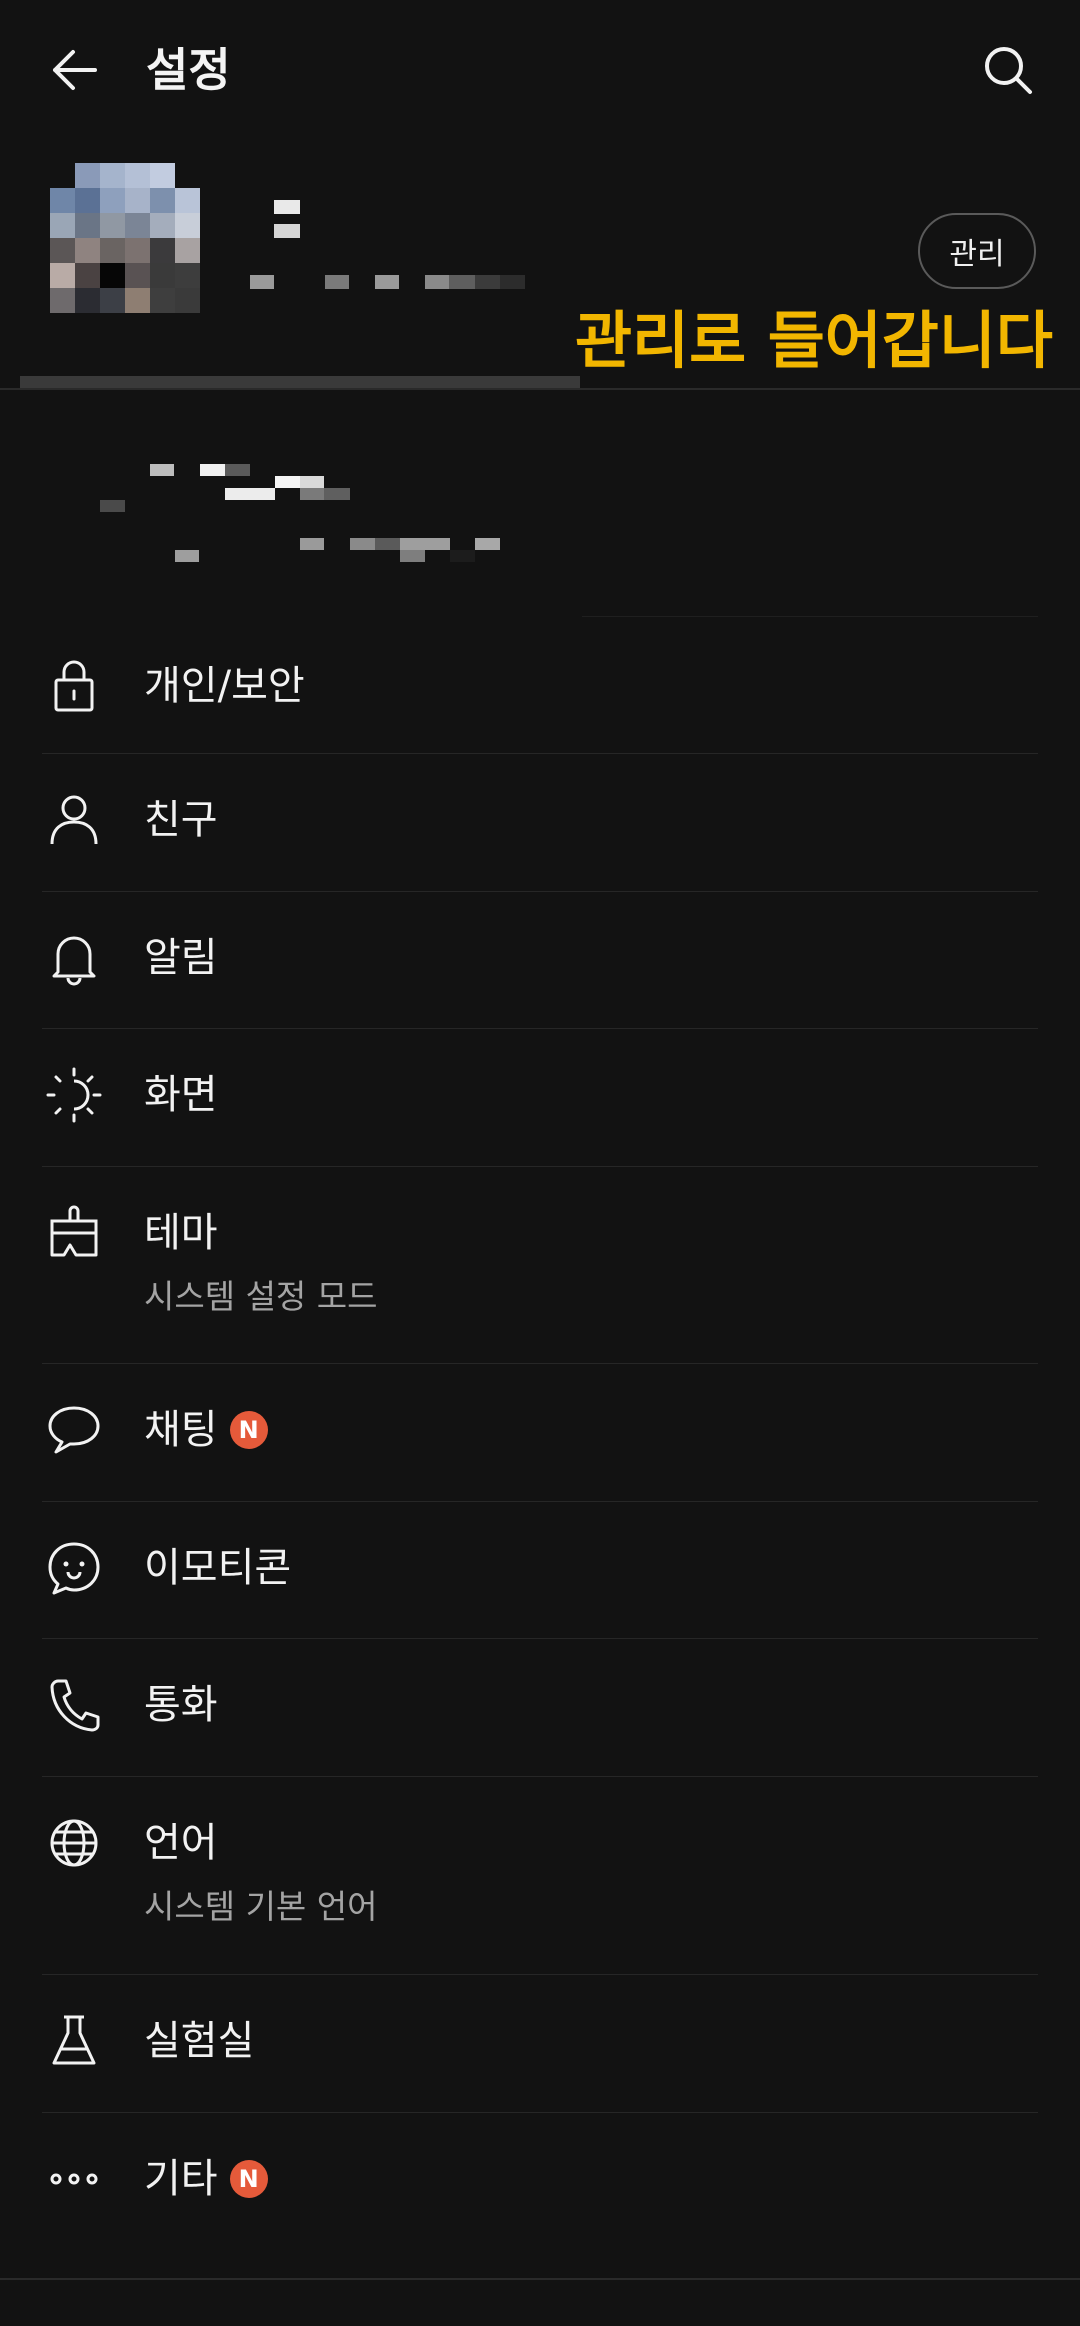 The height and width of the screenshot is (2326, 1080). Describe the element at coordinates (74, 1568) in the screenshot. I see `emoticon-icon` at that location.